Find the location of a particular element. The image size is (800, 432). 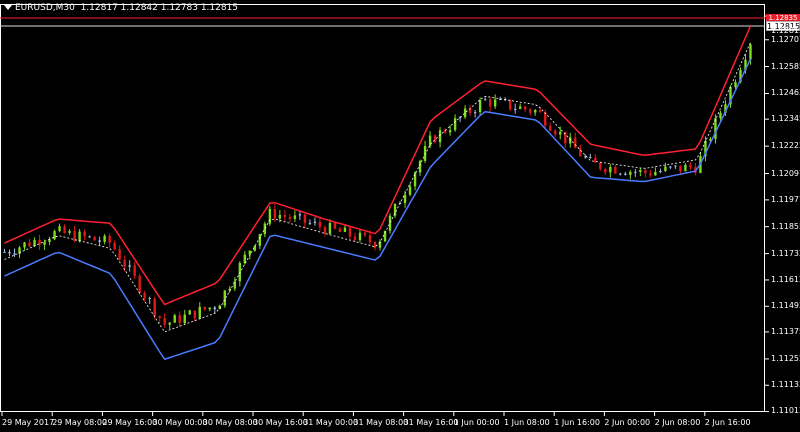

price-tick-label: 1.11612 is located at coordinates (785, 279).